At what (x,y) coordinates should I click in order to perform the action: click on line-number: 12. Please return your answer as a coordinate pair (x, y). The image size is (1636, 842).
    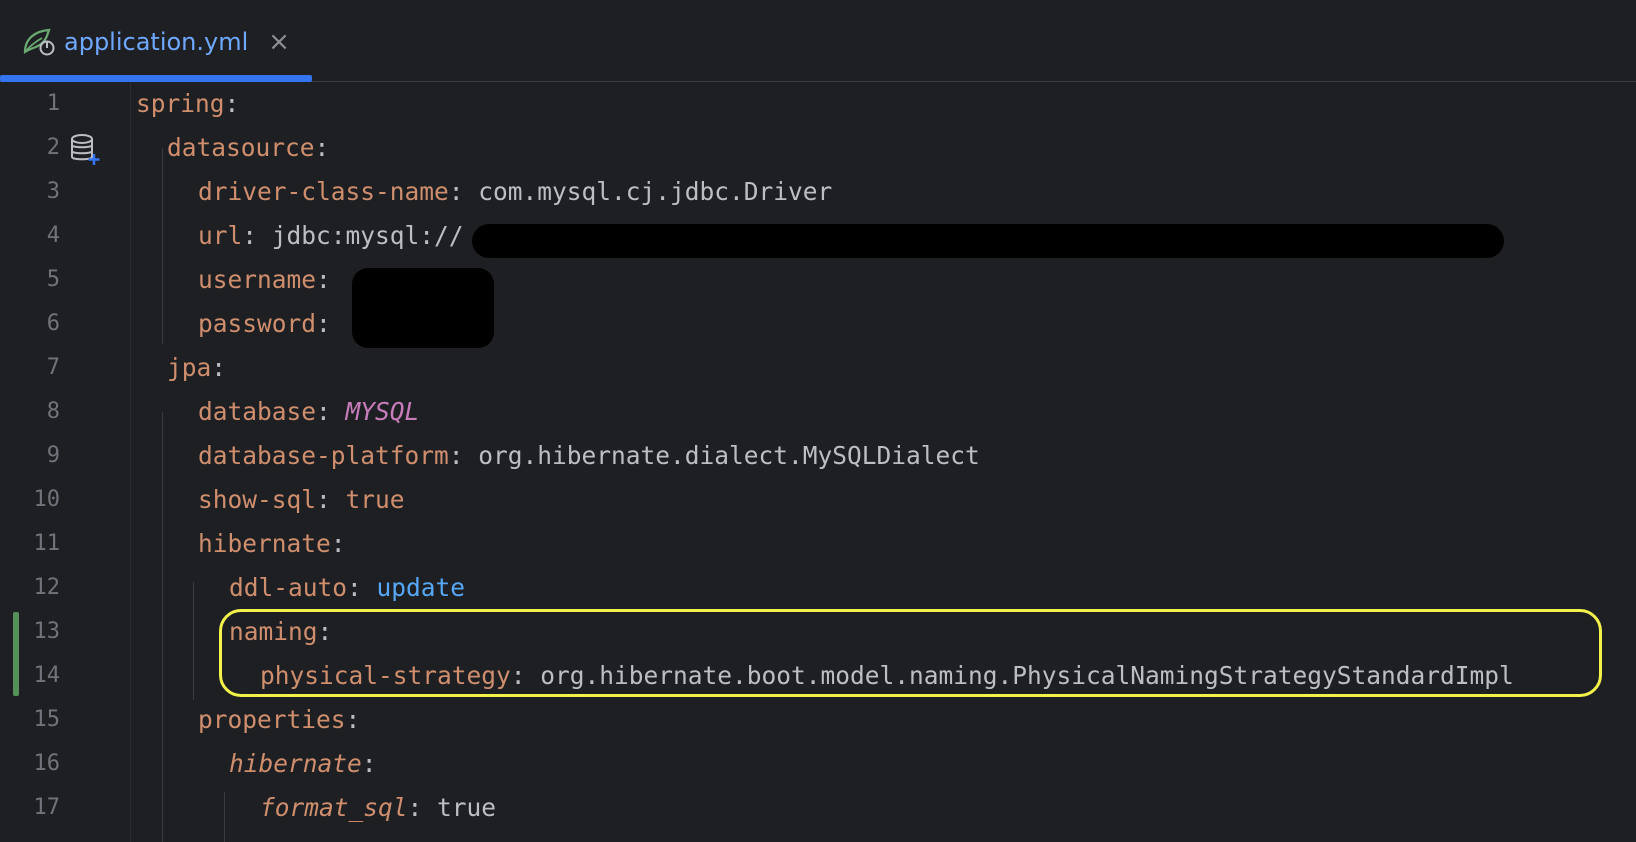
    Looking at the image, I should click on (47, 587).